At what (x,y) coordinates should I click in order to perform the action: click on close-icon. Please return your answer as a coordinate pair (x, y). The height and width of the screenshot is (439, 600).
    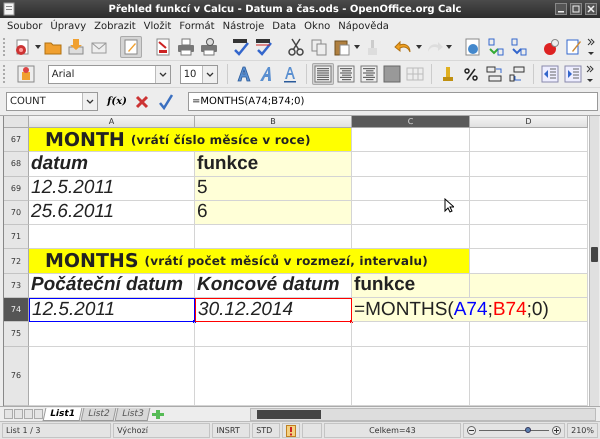
    Looking at the image, I should click on (591, 9).